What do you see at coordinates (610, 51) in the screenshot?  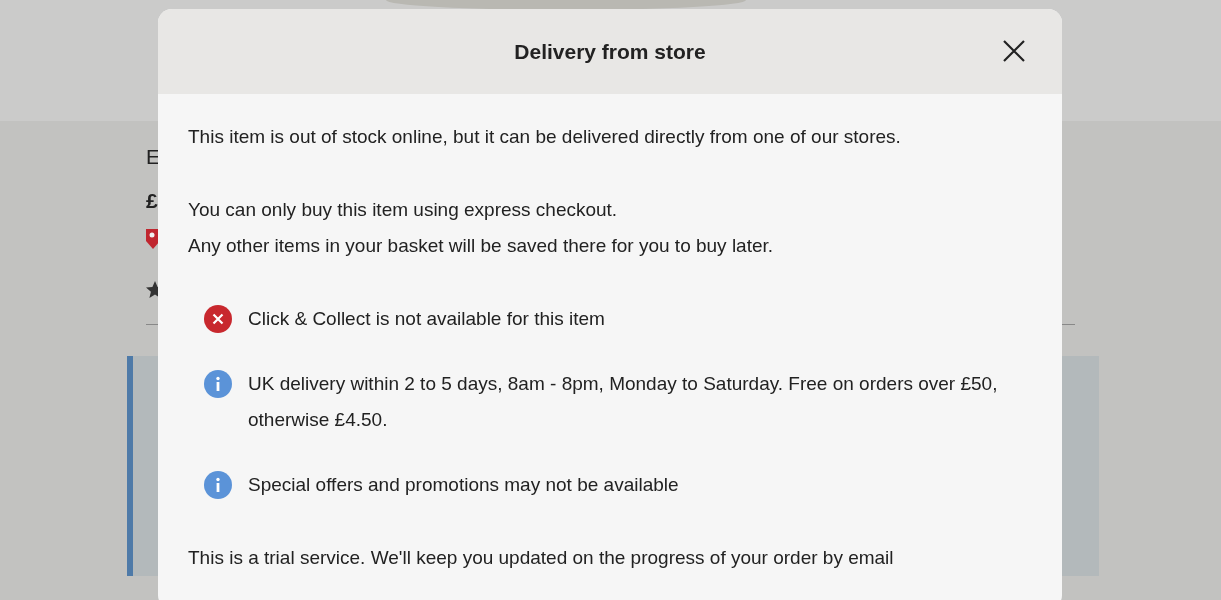 I see `dialog-title: Delivery from store` at bounding box center [610, 51].